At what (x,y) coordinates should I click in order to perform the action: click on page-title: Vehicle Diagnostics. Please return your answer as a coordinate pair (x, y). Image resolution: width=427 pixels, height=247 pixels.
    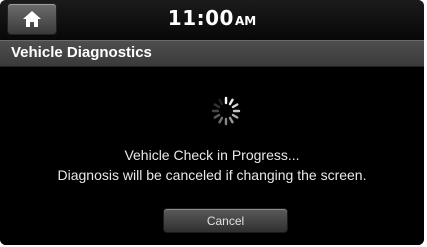
    Looking at the image, I should click on (81, 52).